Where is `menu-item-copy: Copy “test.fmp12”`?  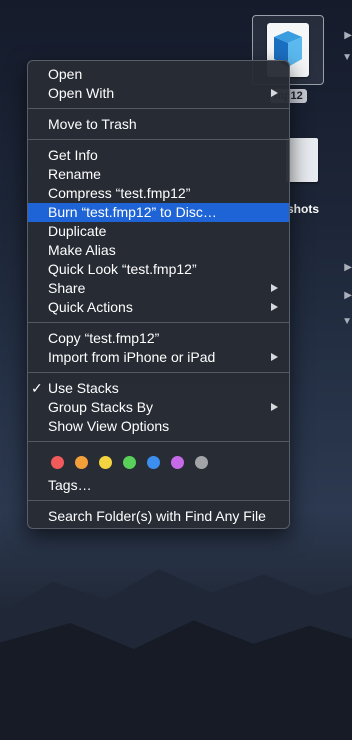 menu-item-copy: Copy “test.fmp12” is located at coordinates (158, 338).